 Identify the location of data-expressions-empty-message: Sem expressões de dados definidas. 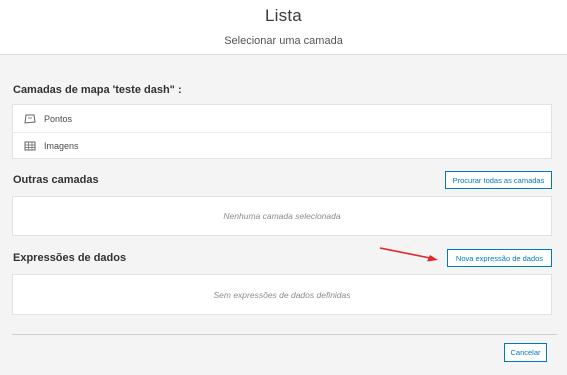
(282, 295).